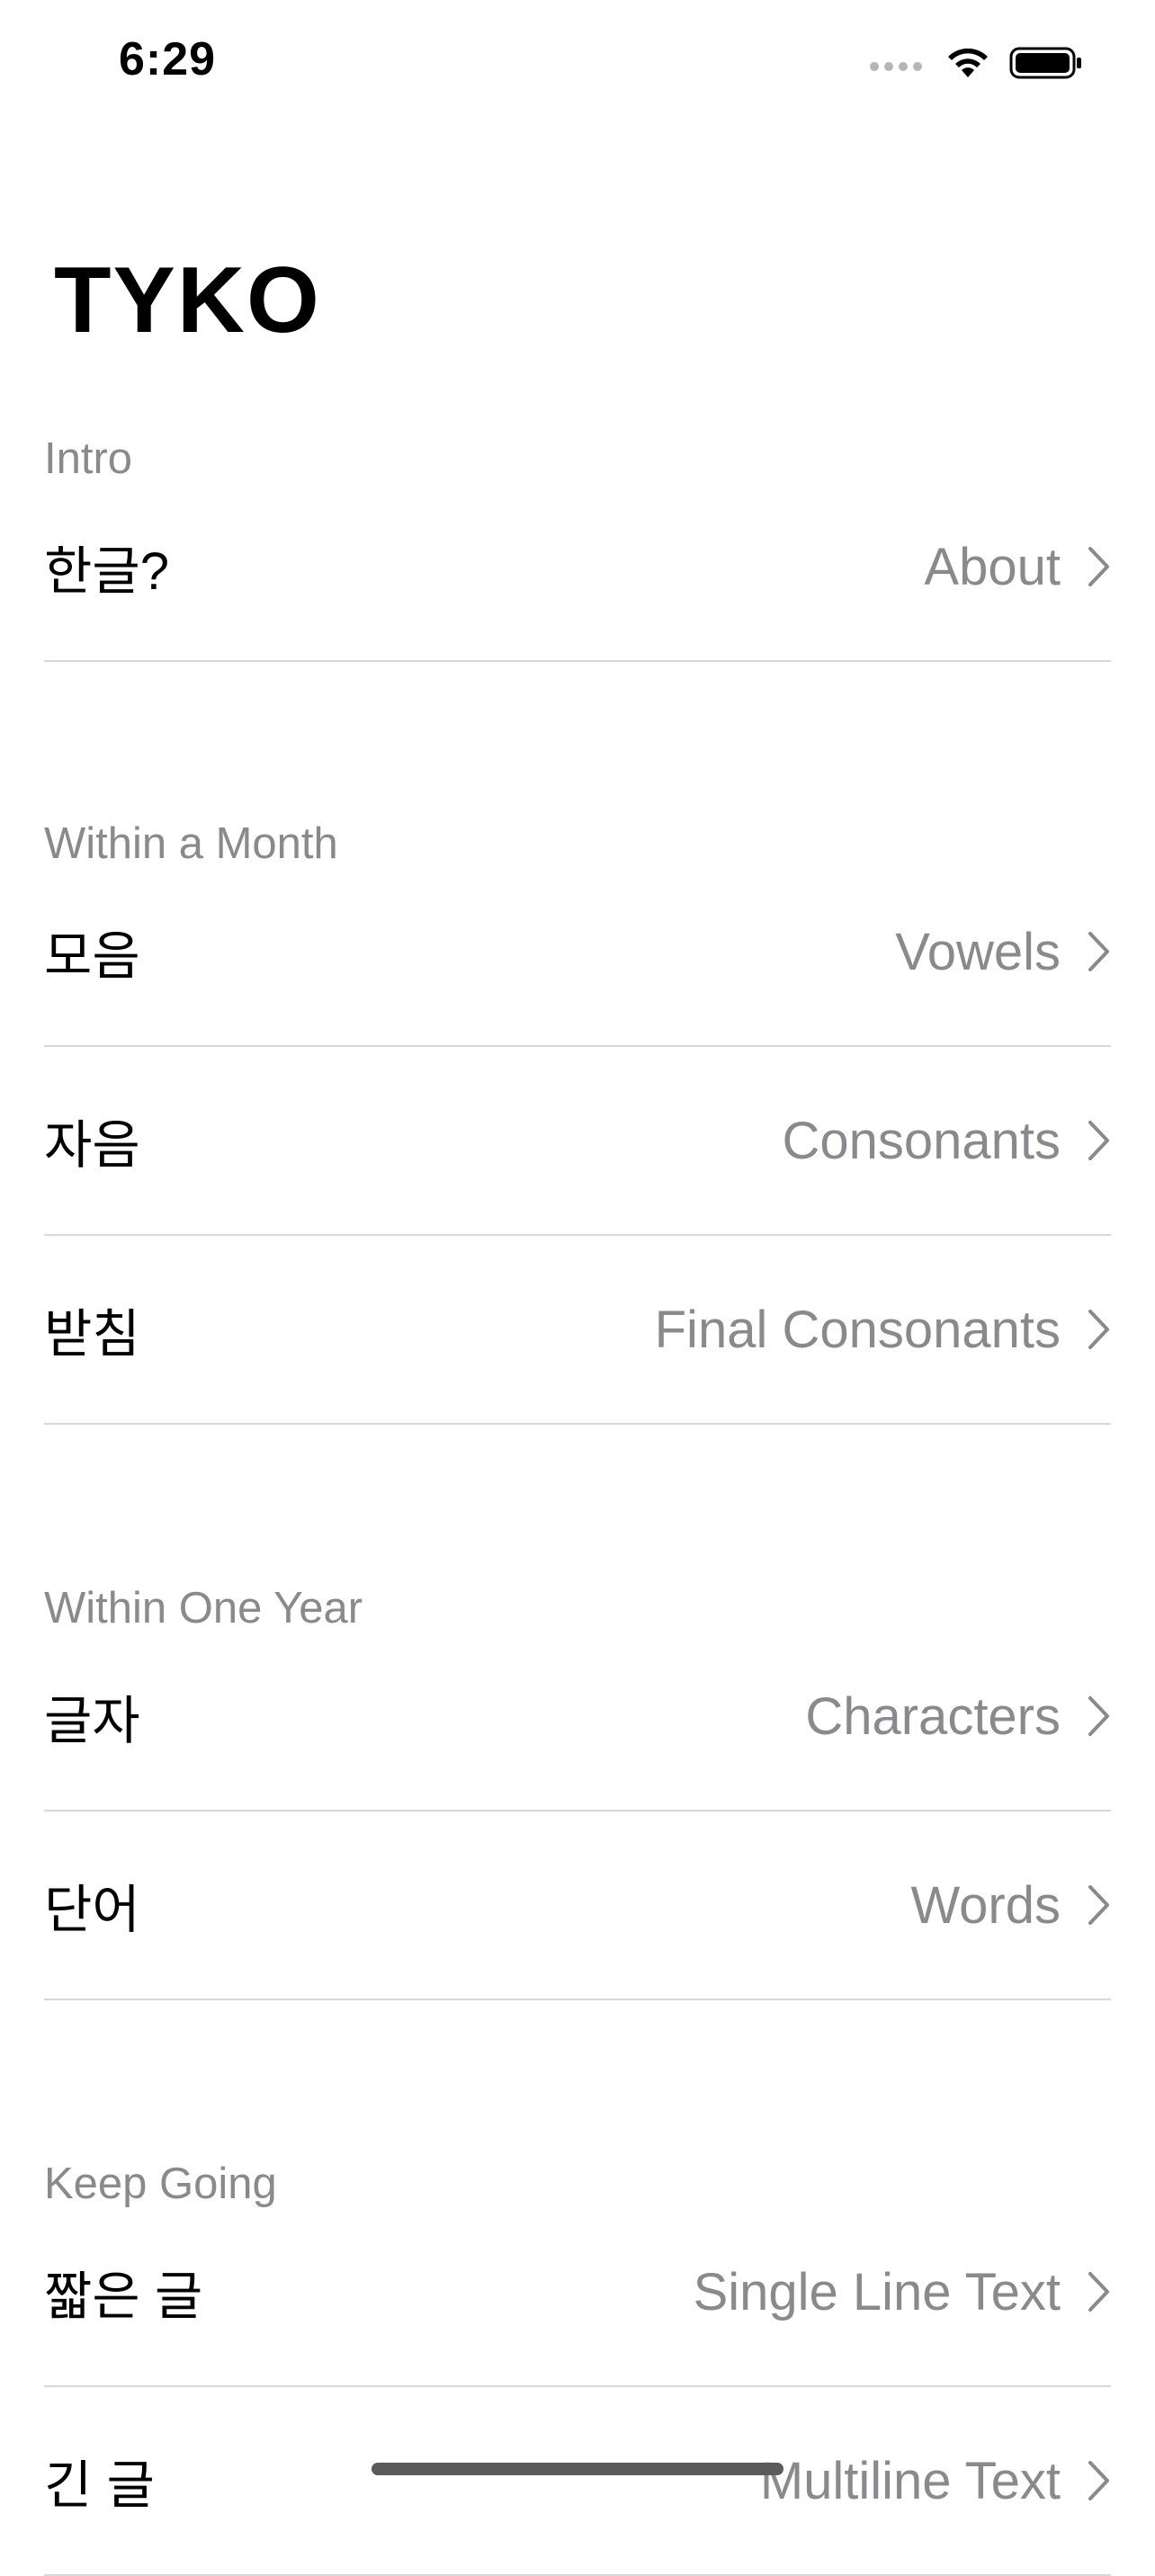  Describe the element at coordinates (168, 59) in the screenshot. I see `status-time: 6:29` at that location.